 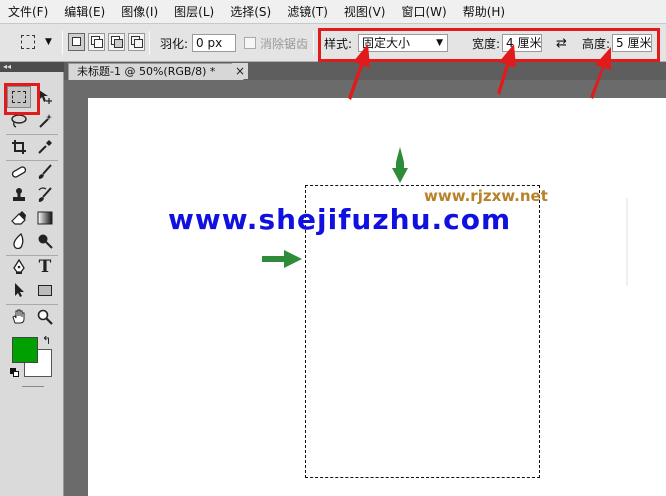 What do you see at coordinates (15, 373) in the screenshot?
I see `default-colors-icon` at bounding box center [15, 373].